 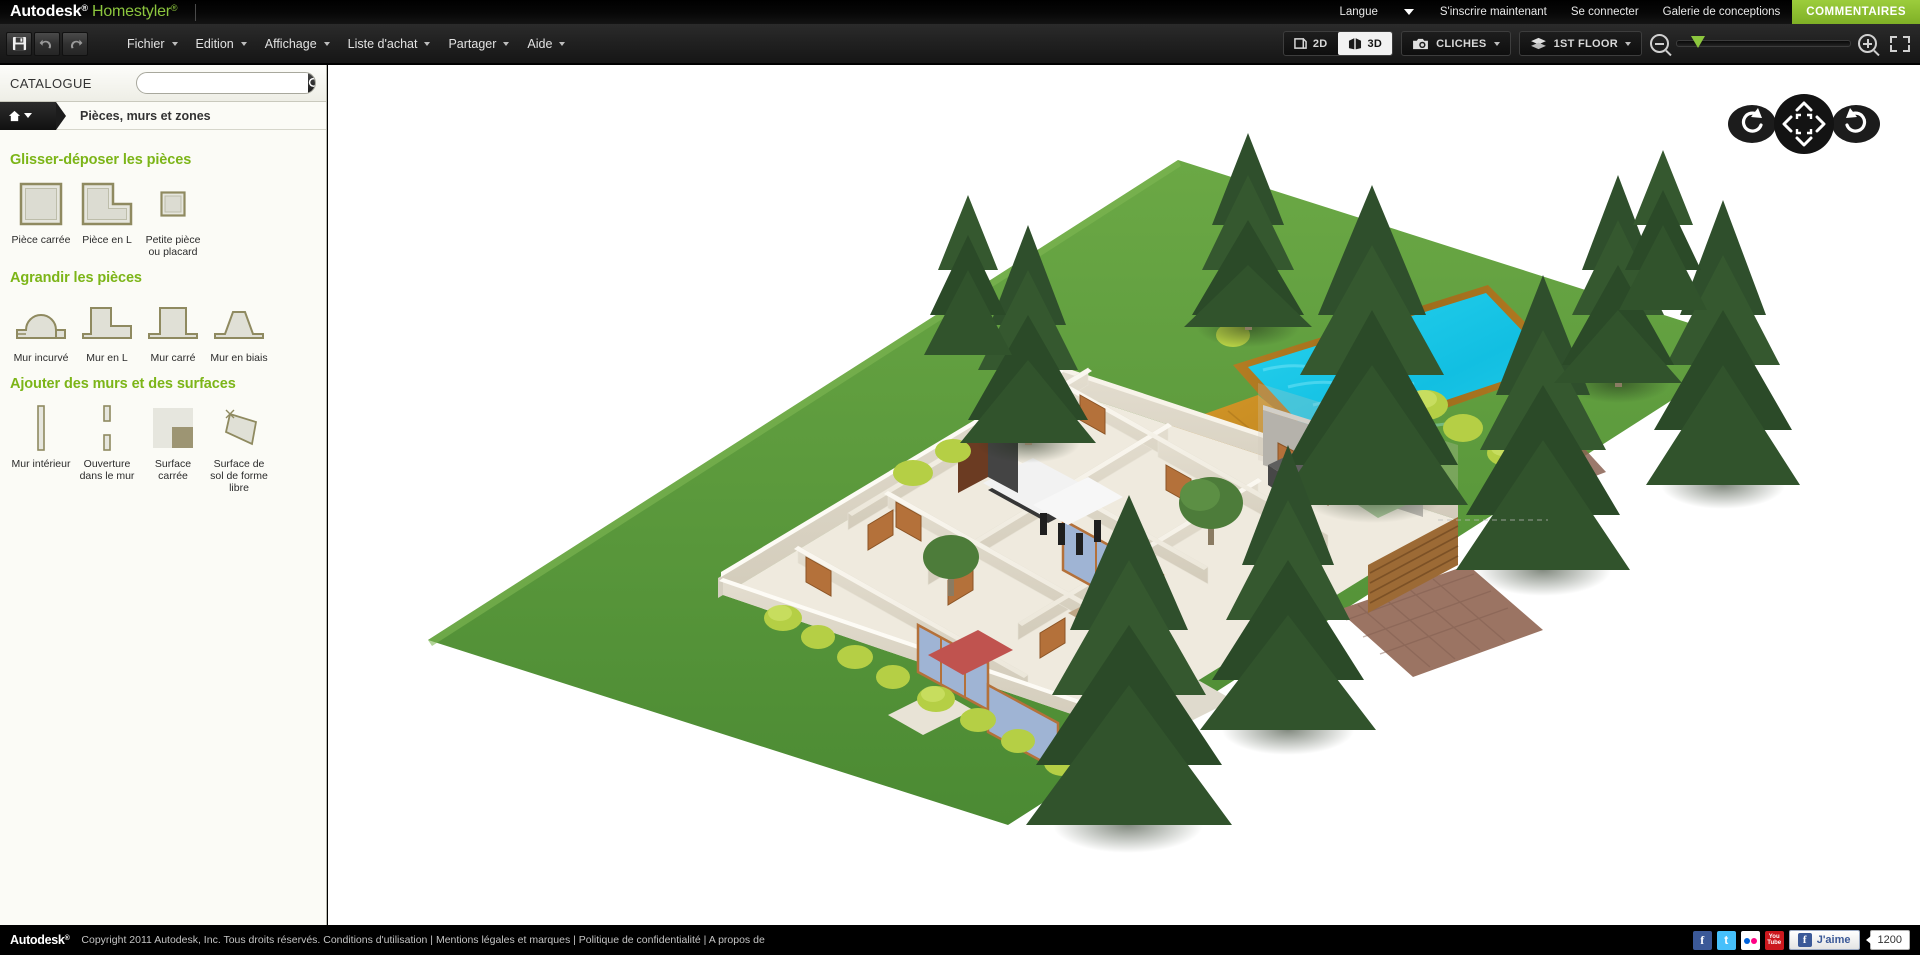 I want to click on menu-partager-label: Partager, so click(x=472, y=43).